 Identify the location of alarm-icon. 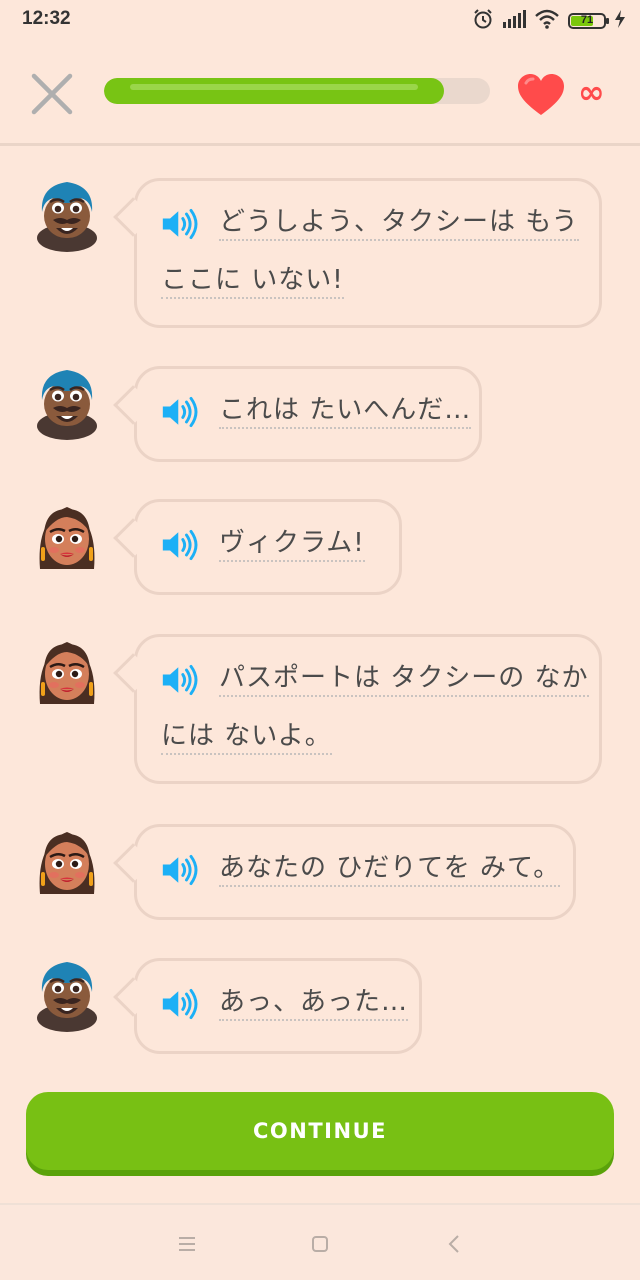
(483, 21).